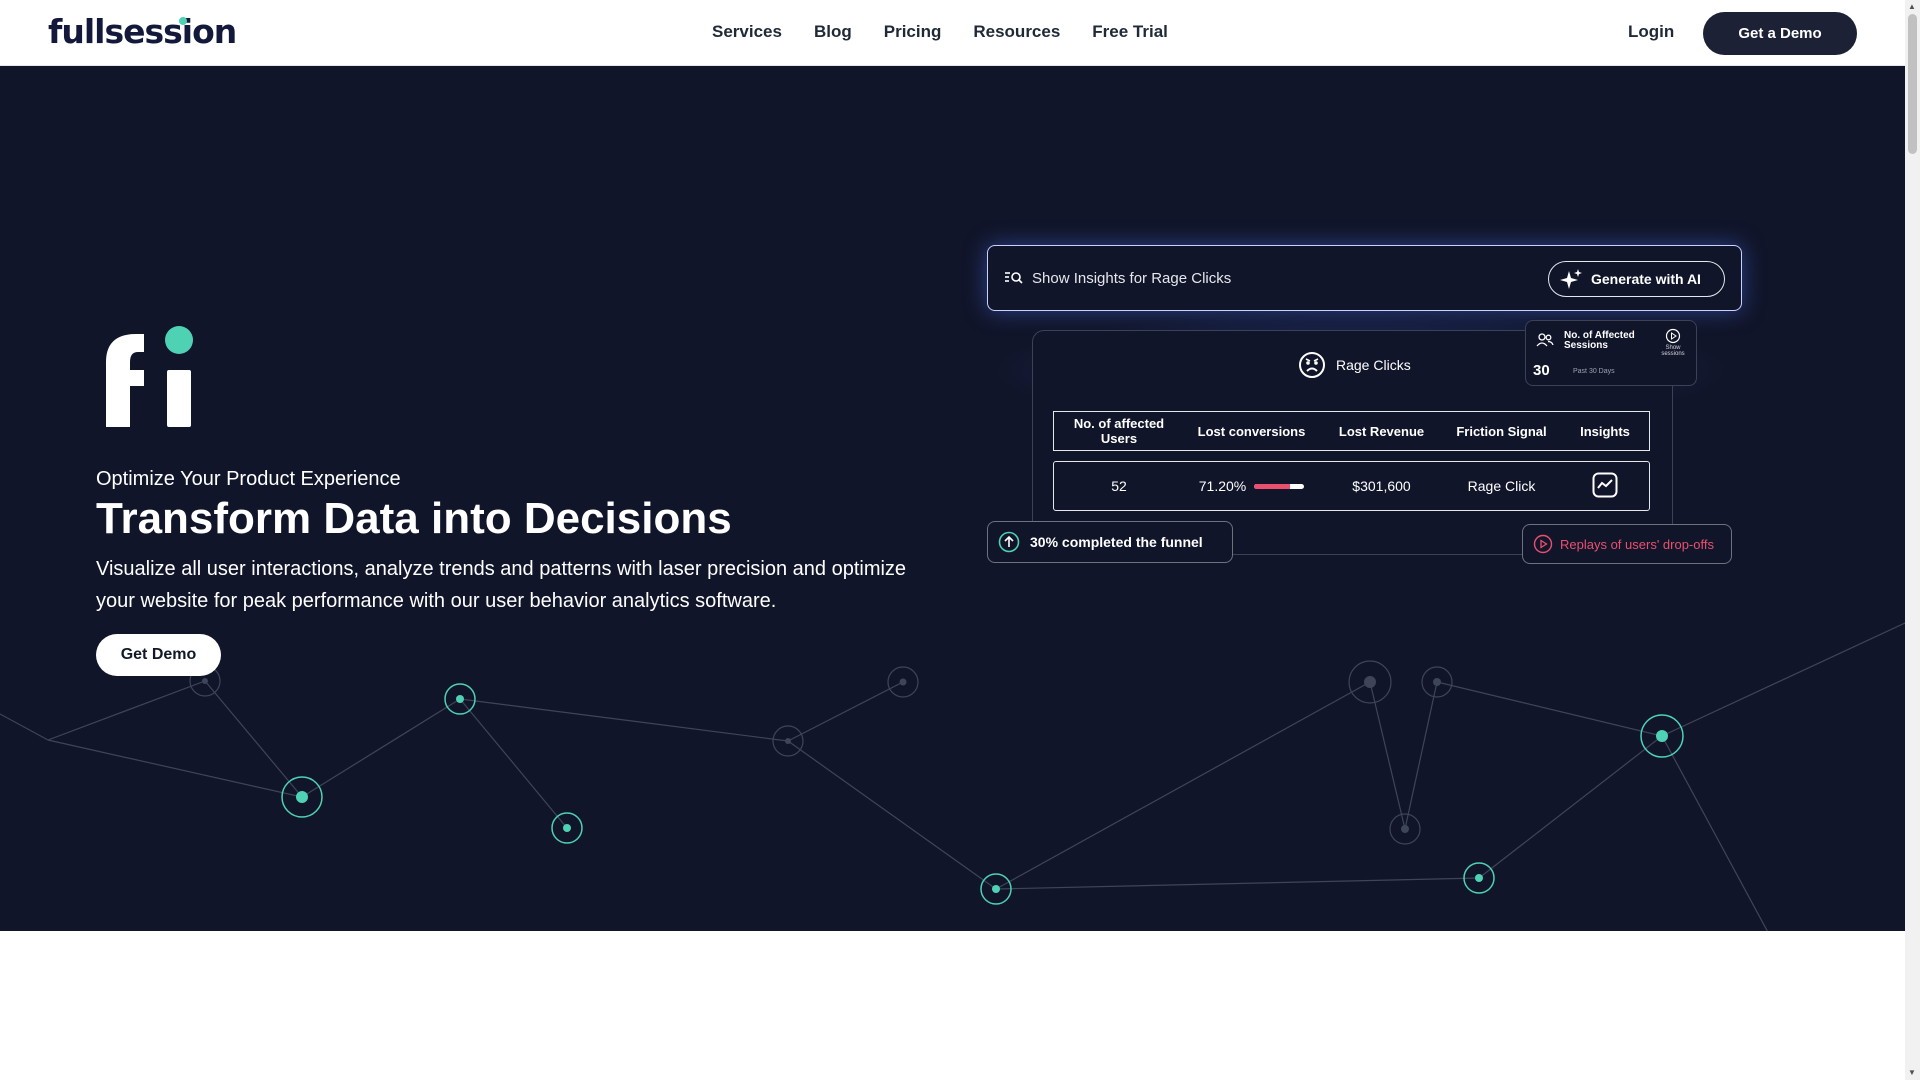  I want to click on funnel-label: 30% completed the funnel, so click(1116, 542).